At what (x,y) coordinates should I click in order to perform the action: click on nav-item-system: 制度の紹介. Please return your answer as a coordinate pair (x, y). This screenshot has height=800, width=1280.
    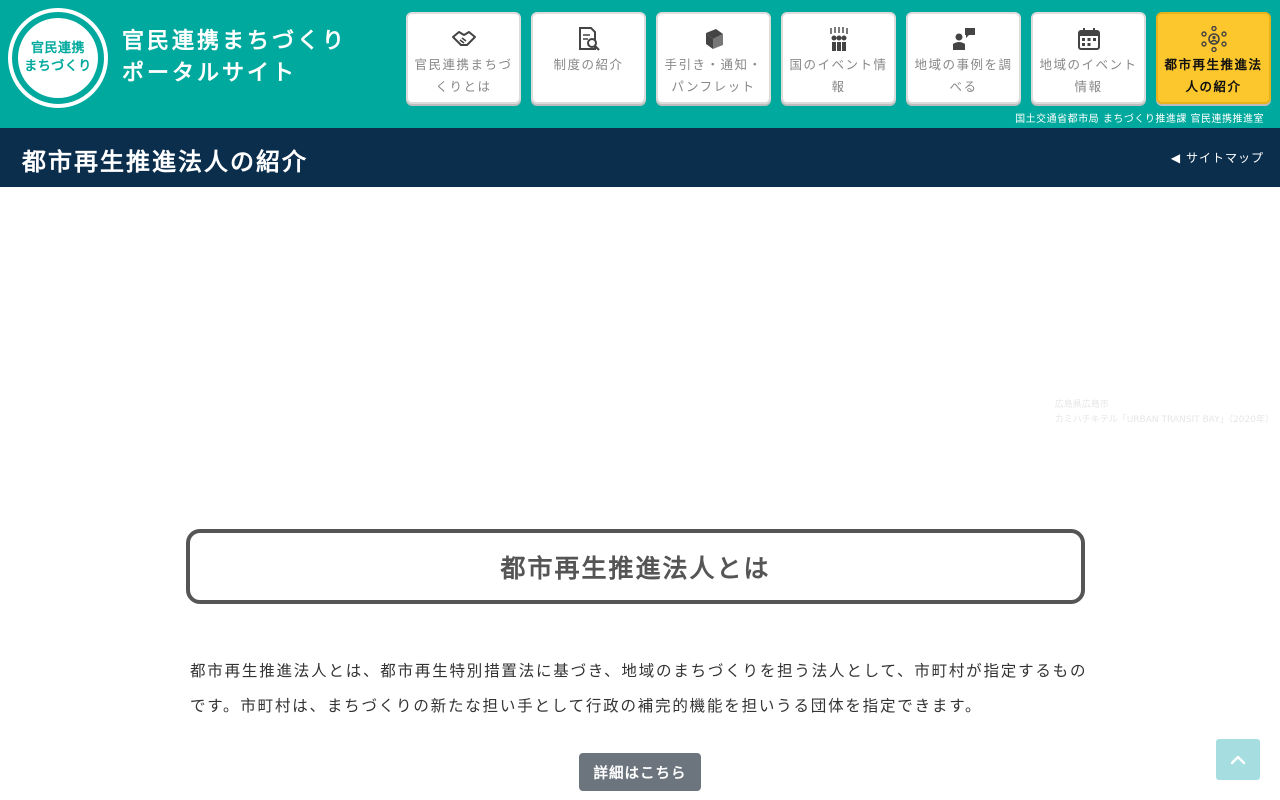
    Looking at the image, I should click on (588, 58).